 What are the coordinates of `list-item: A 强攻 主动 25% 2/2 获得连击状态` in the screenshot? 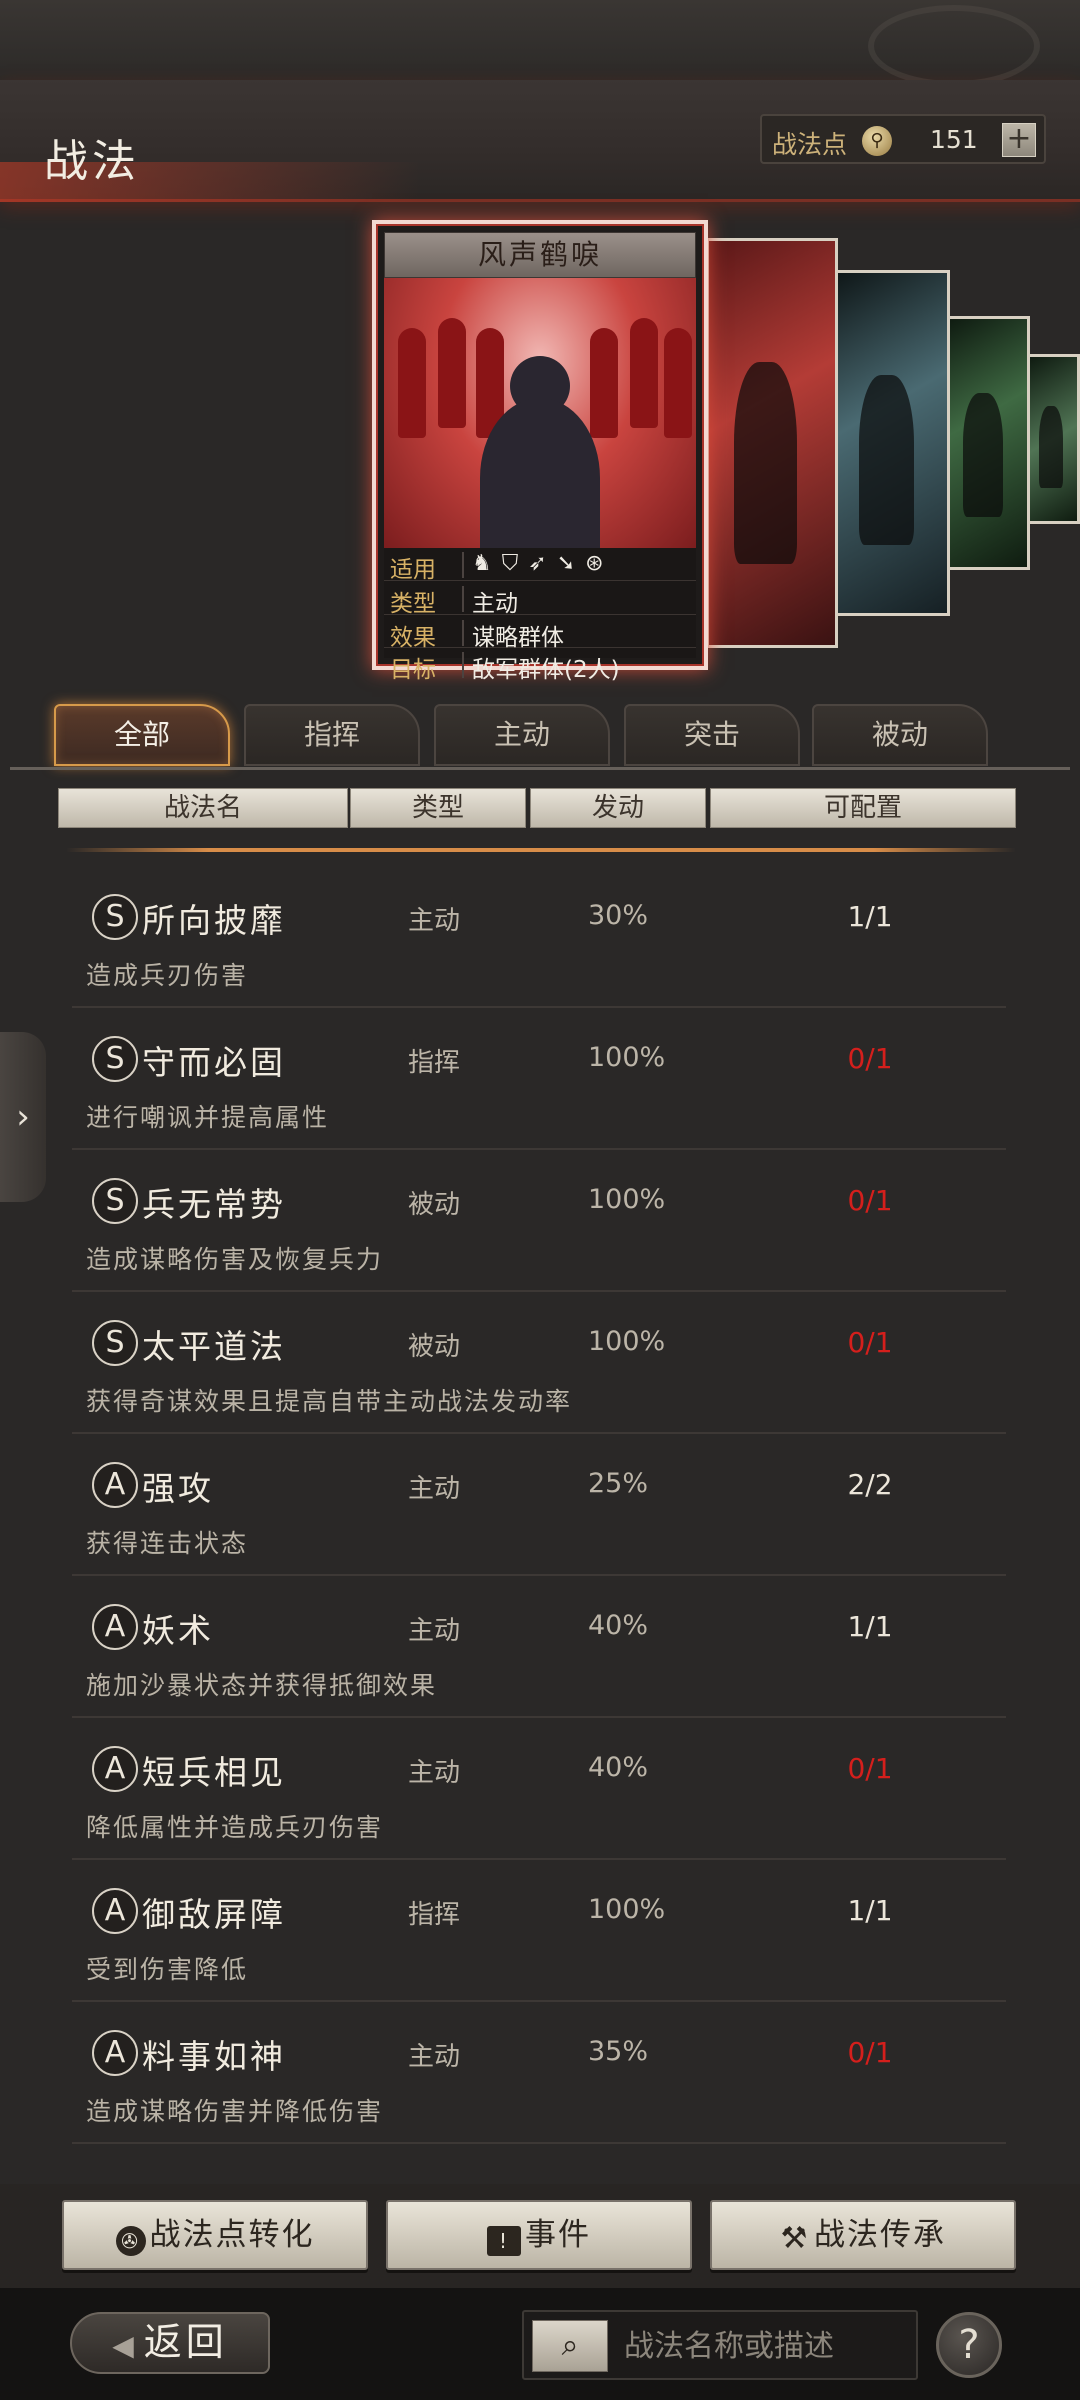 It's located at (539, 1505).